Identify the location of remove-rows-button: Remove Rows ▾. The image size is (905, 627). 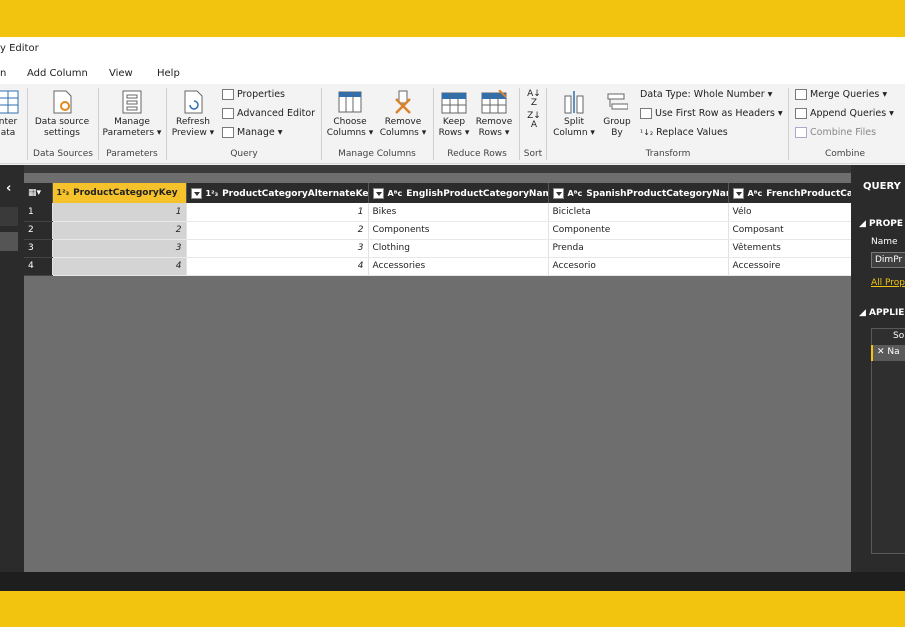
(494, 114).